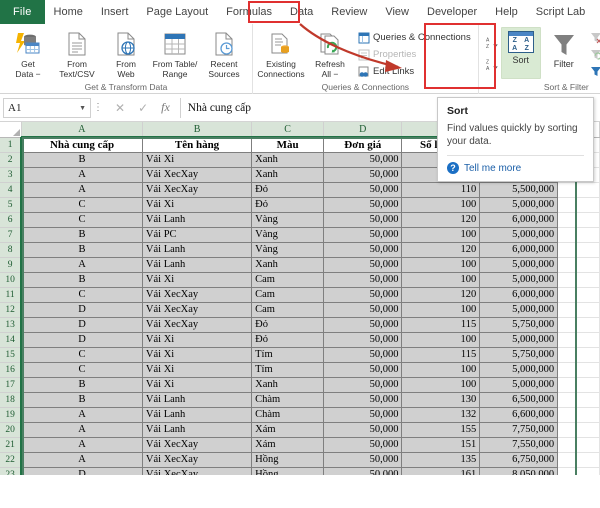 Image resolution: width=600 pixels, height=508 pixels. What do you see at coordinates (520, 53) in the screenshot?
I see `sort-button: ZA AZ Sort` at bounding box center [520, 53].